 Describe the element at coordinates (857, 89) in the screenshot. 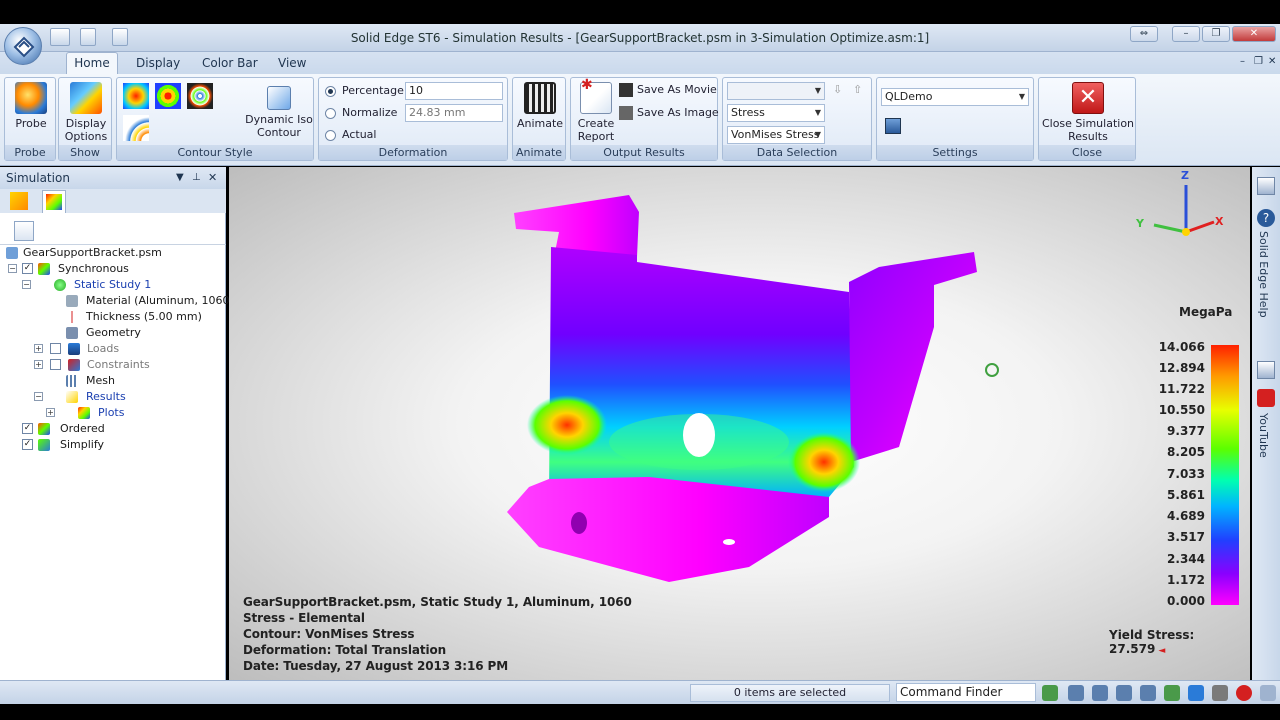

I see `arrow-up-icon: ⇧` at that location.